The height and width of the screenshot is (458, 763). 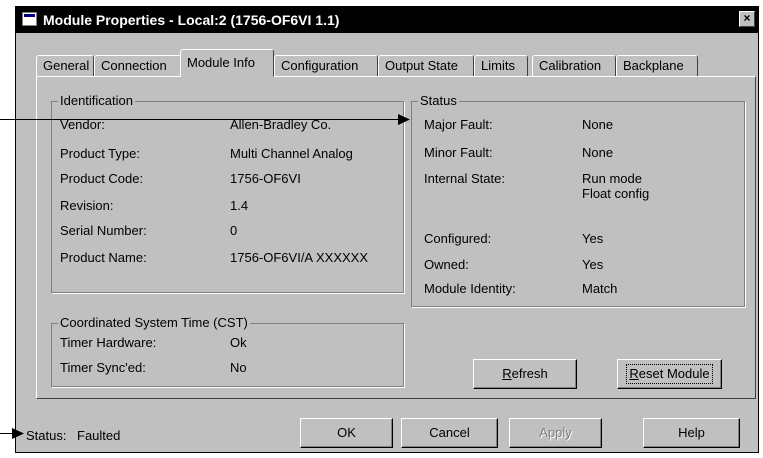 What do you see at coordinates (446, 264) in the screenshot?
I see `owned-label: Owned:` at bounding box center [446, 264].